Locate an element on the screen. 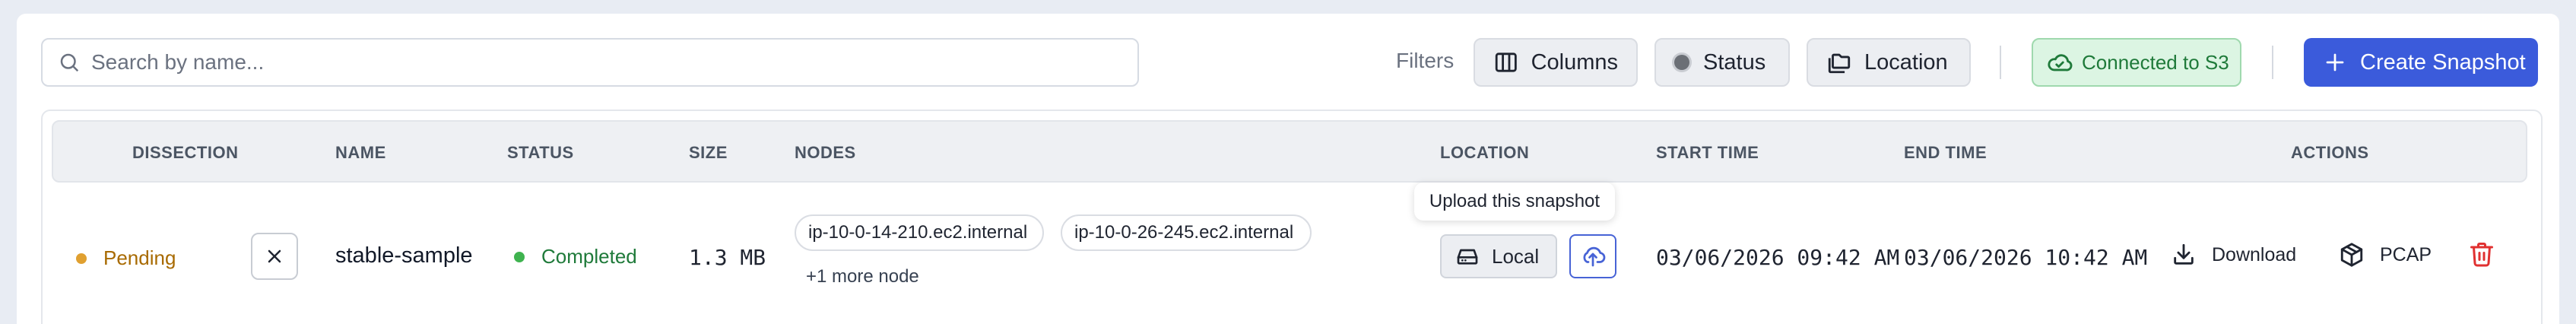  create-snapshot-label: Create Snapshot is located at coordinates (2443, 62).